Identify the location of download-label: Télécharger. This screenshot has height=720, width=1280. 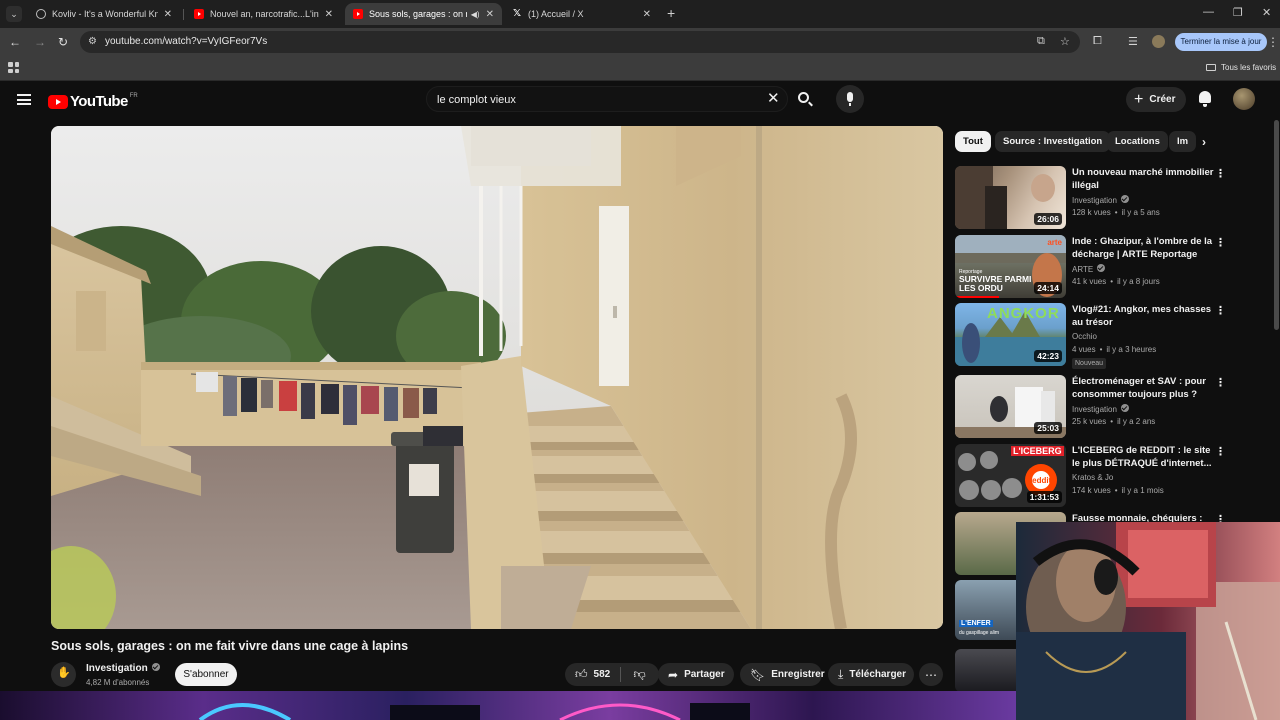
(878, 674).